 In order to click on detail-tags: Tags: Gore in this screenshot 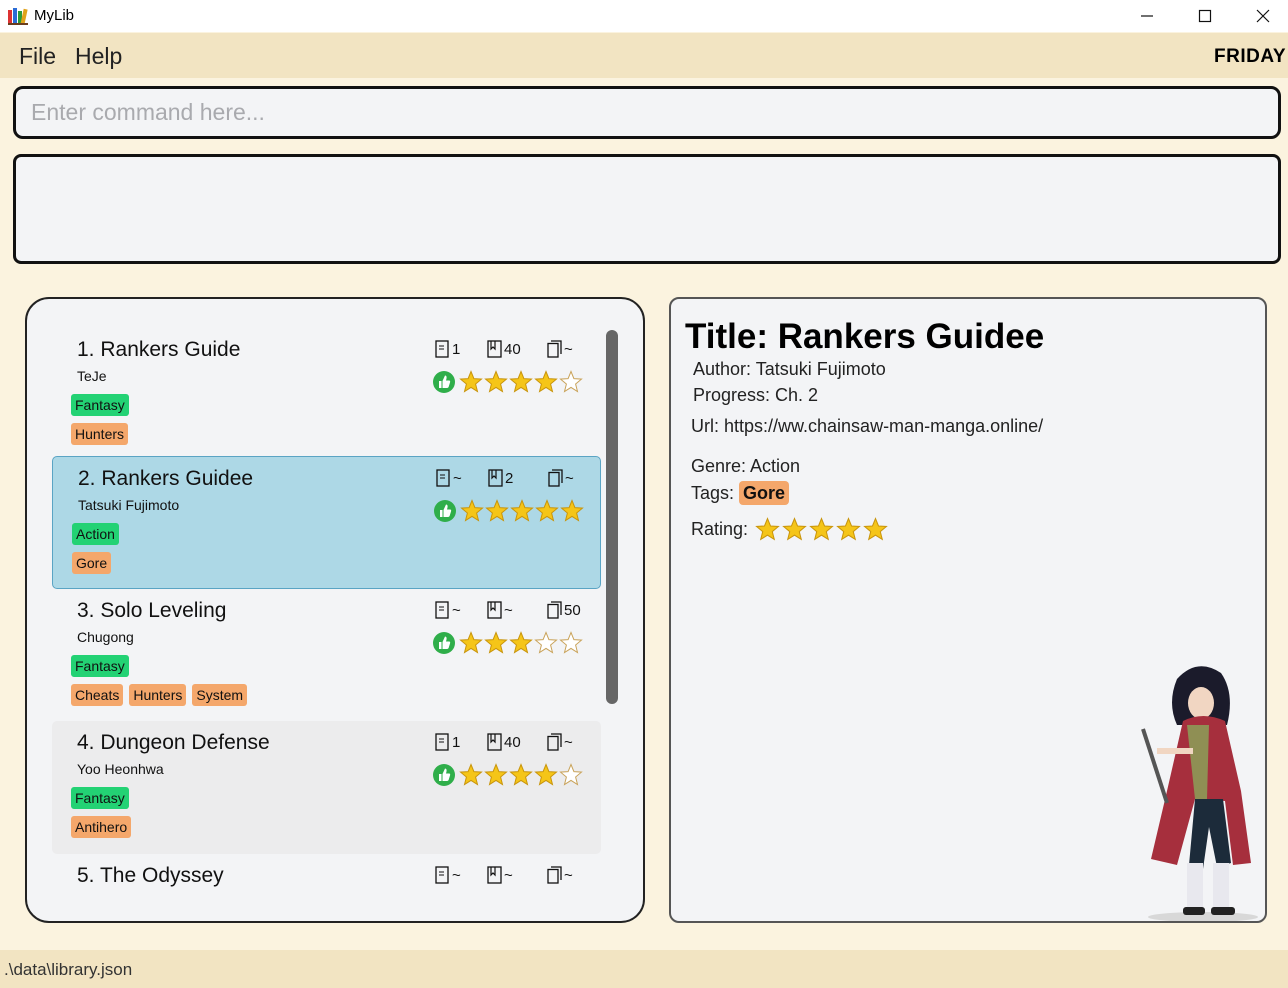, I will do `click(740, 493)`.